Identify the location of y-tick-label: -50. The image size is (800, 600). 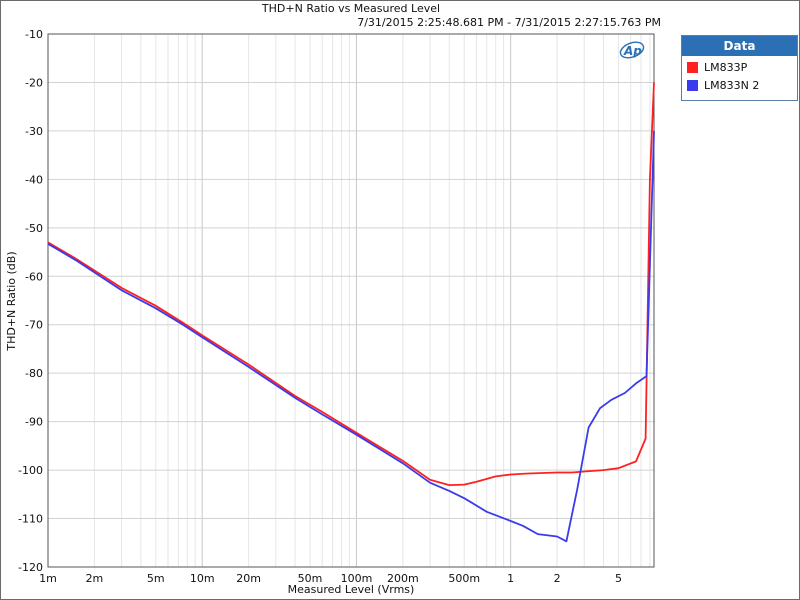
(34, 228).